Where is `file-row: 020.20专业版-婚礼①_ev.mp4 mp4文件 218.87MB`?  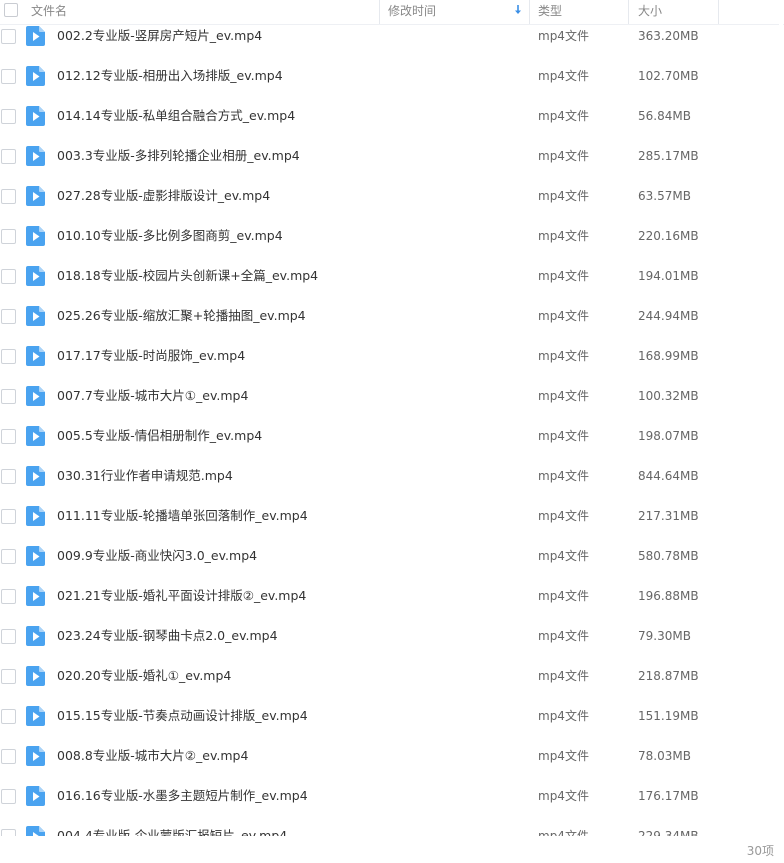
file-row: 020.20专业版-婚礼①_ev.mp4 mp4文件 218.87MB is located at coordinates (392, 676).